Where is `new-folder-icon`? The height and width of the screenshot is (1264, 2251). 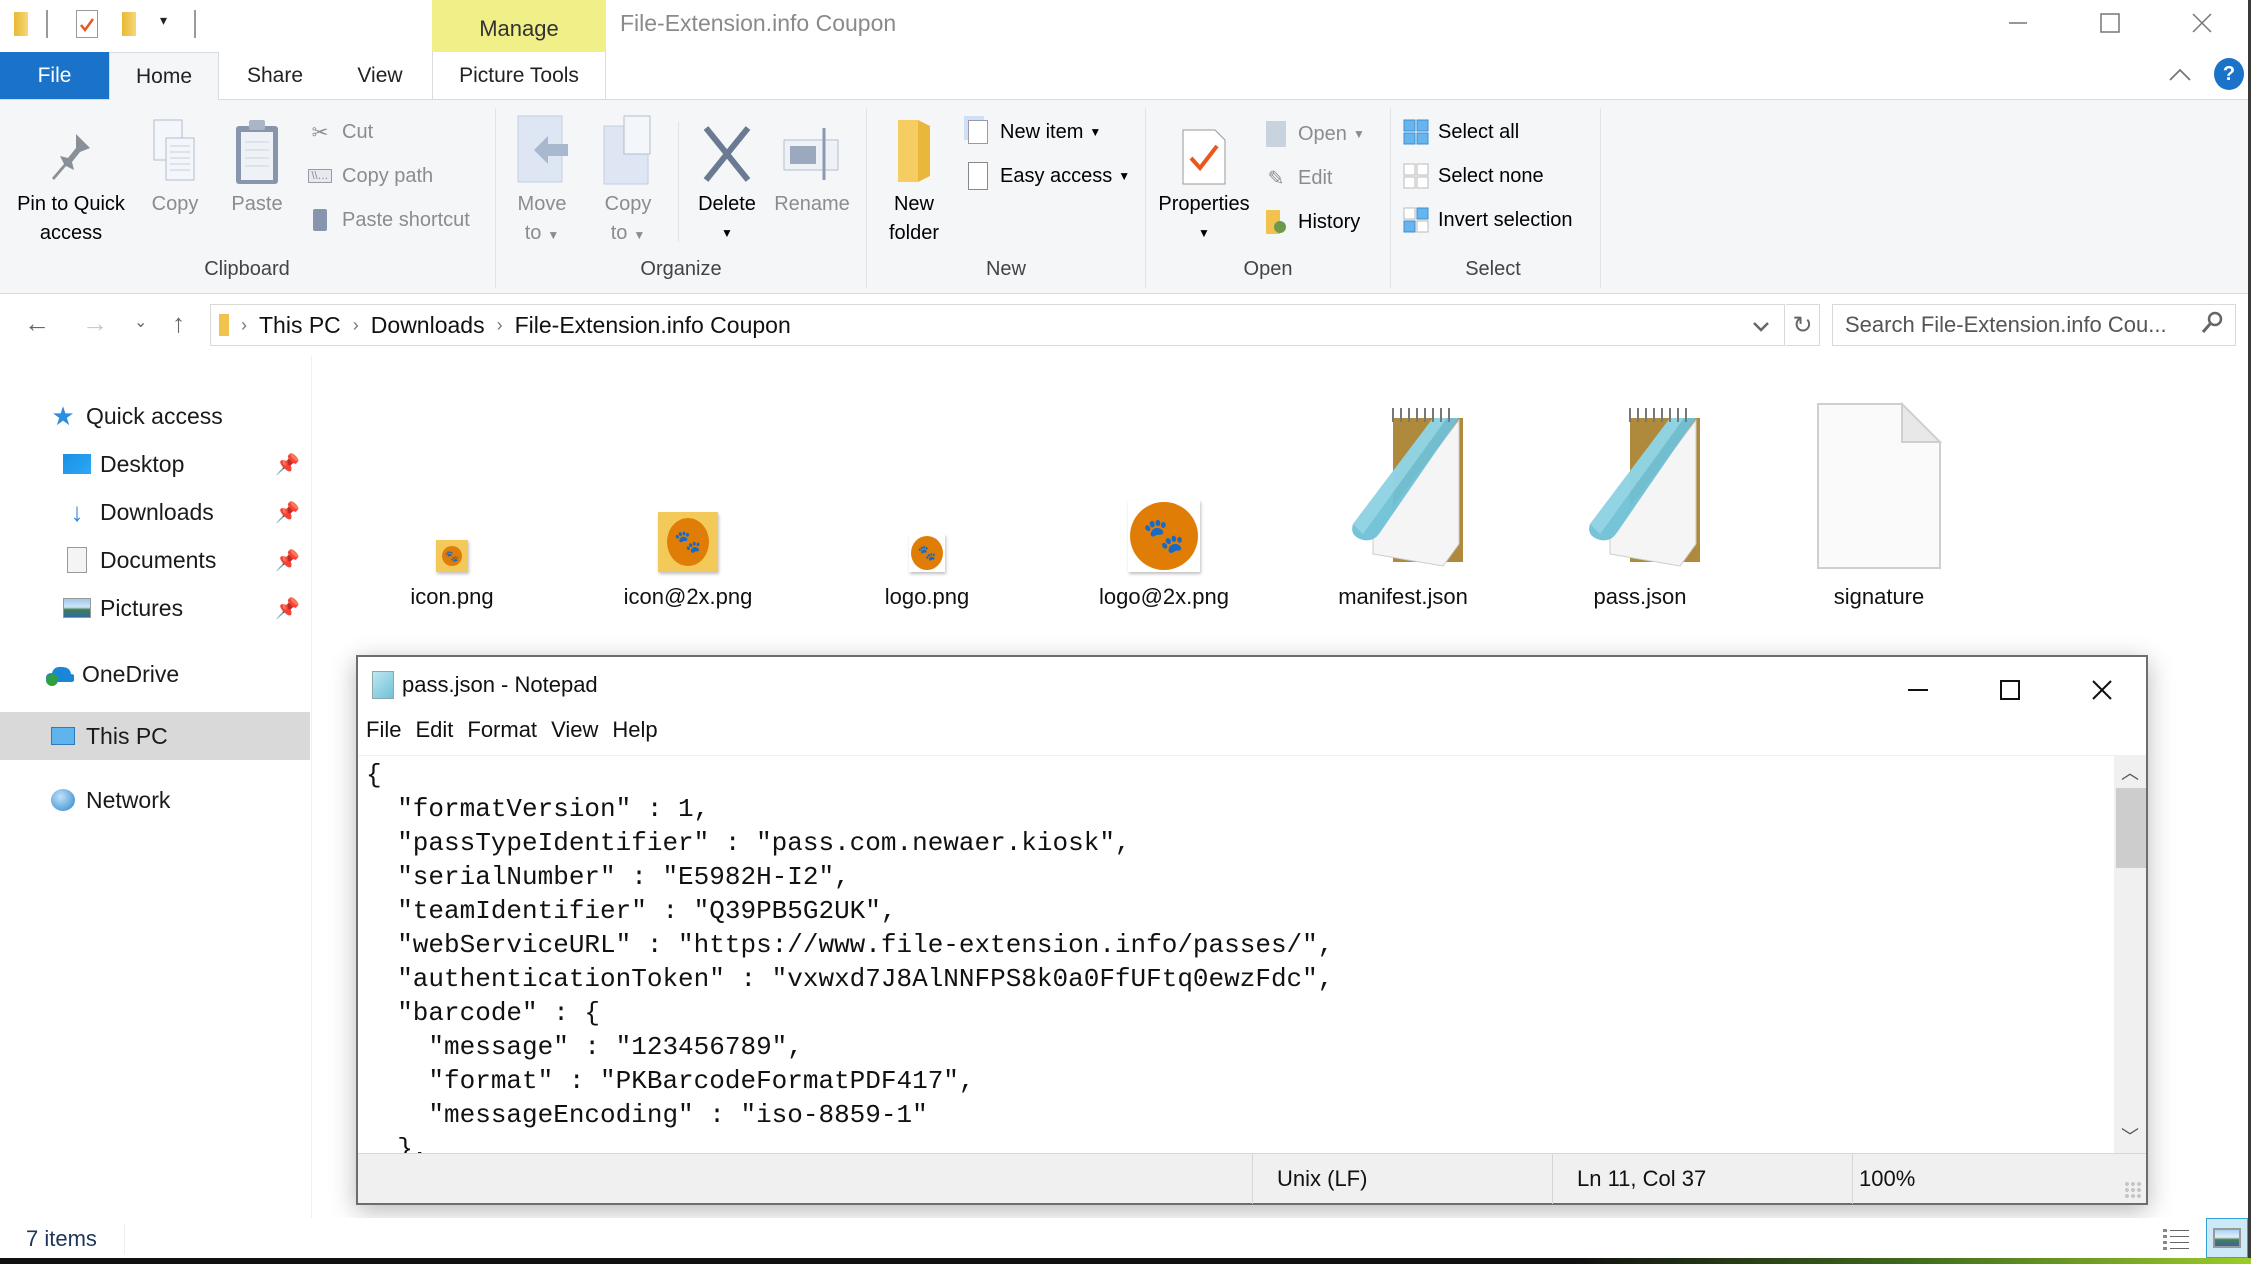 new-folder-icon is located at coordinates (129, 24).